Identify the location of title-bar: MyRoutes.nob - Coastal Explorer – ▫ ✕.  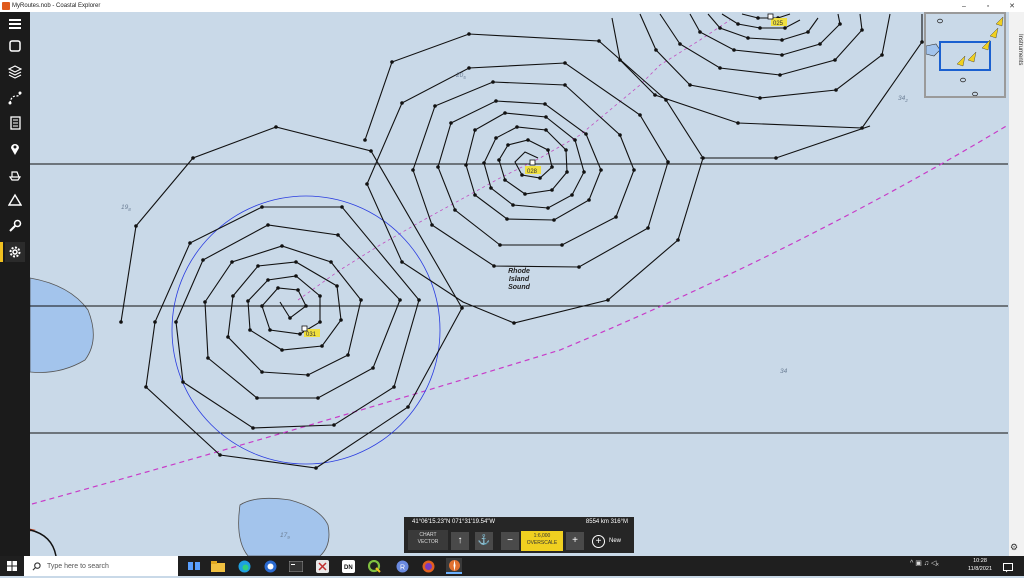
(512, 6).